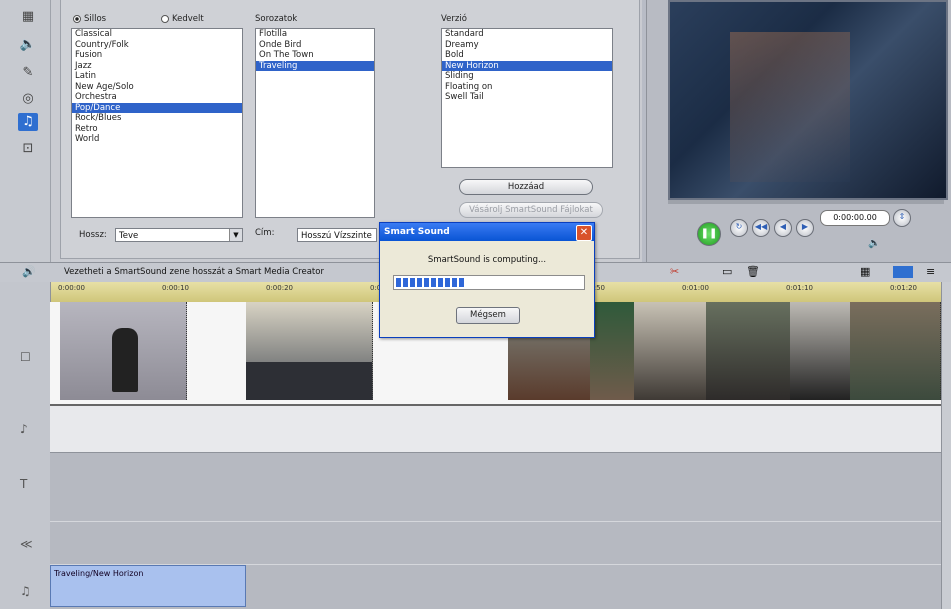 The height and width of the screenshot is (609, 951). Describe the element at coordinates (157, 55) in the screenshot. I see `list-item: Fusion` at that location.